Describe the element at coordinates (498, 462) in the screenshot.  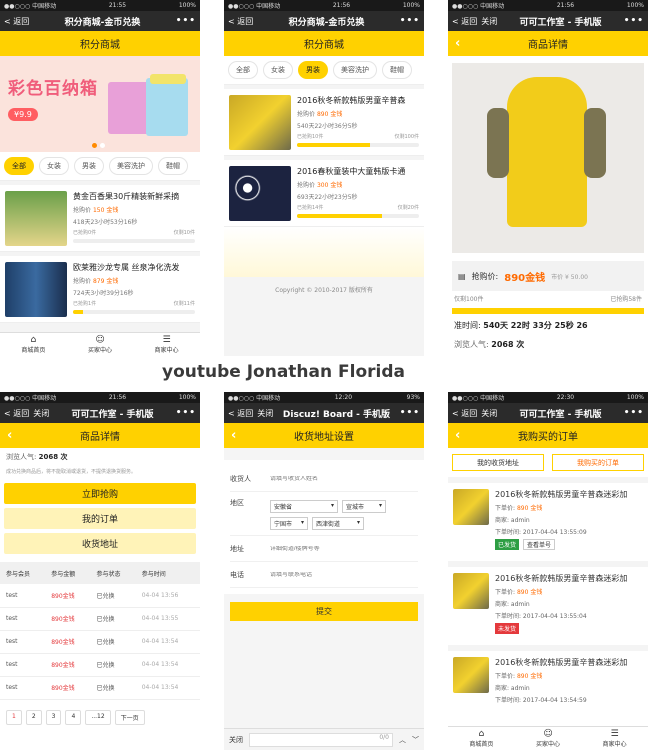
I see `tab-my-address: 我的收货地址` at that location.